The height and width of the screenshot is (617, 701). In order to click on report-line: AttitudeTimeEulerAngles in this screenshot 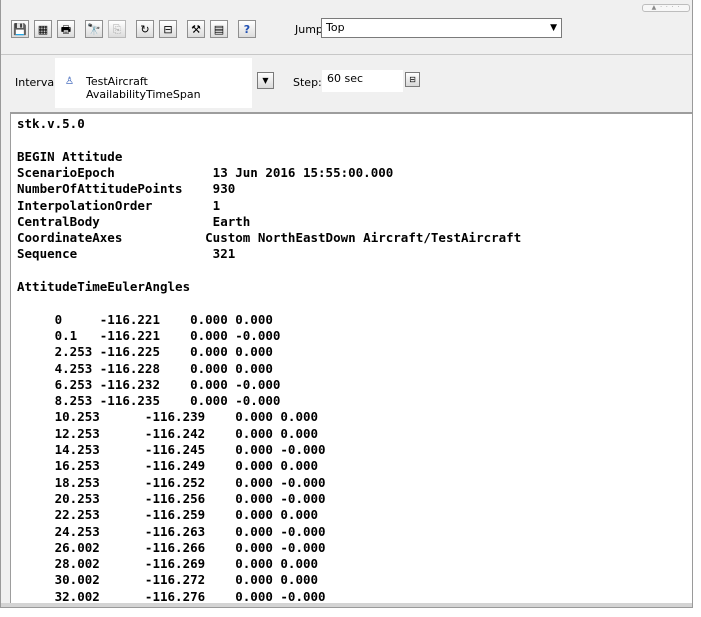, I will do `click(104, 286)`.